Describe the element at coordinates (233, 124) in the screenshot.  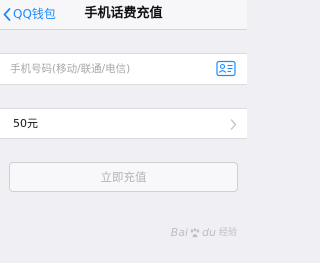
I see `chevron-right-icon` at that location.